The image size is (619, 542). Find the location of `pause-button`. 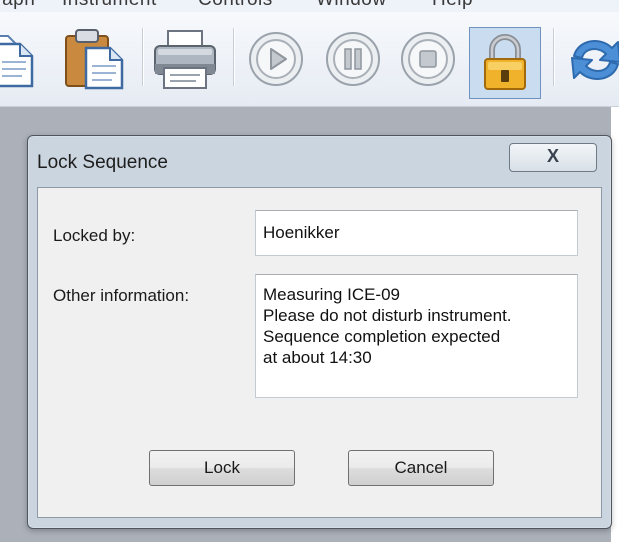

pause-button is located at coordinates (353, 59).